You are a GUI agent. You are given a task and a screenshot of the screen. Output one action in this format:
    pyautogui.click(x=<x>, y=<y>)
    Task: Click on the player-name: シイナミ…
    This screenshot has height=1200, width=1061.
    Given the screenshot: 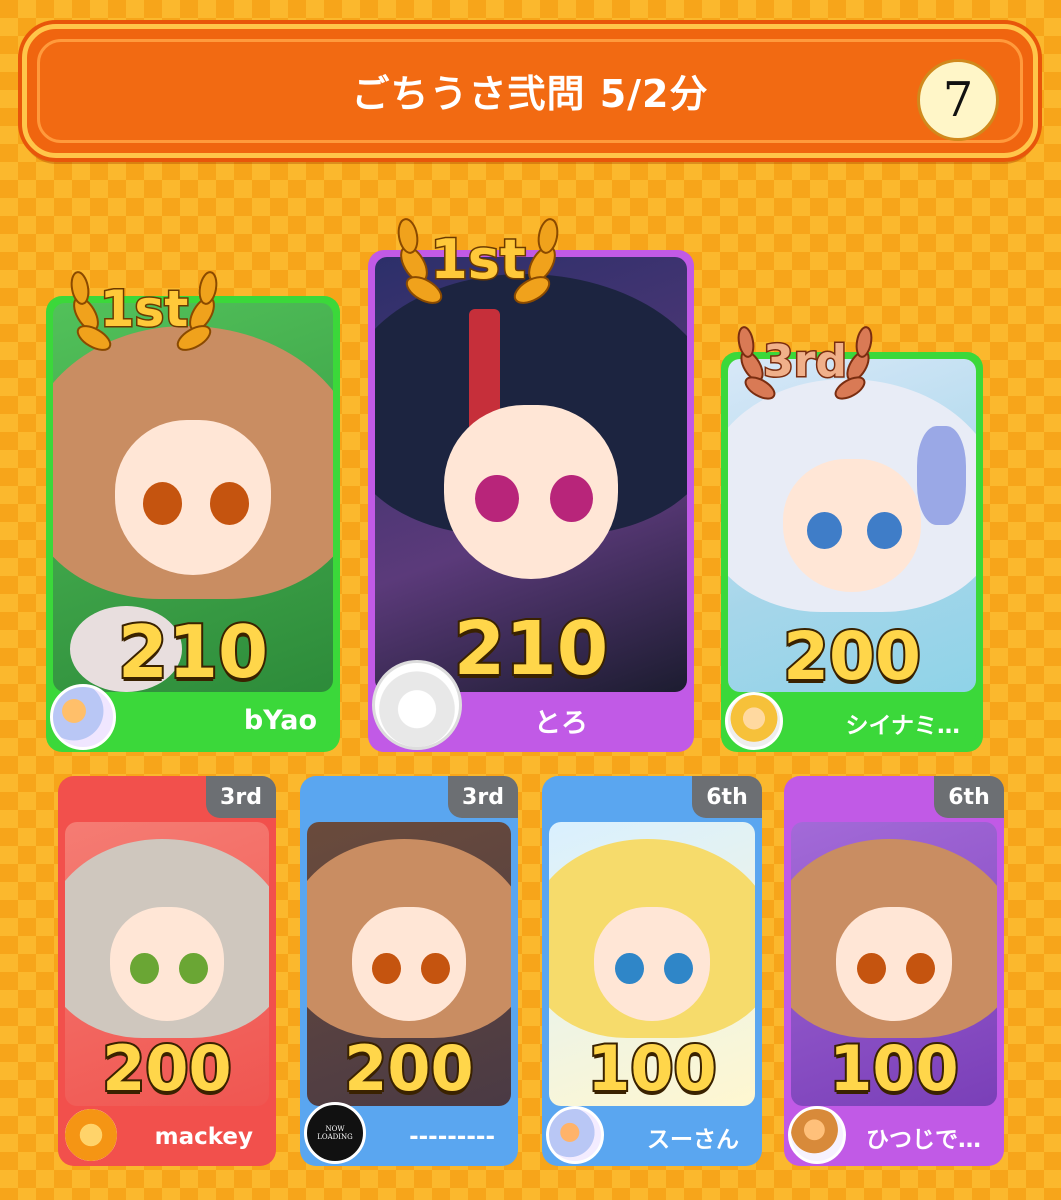 What is the action you would take?
    pyautogui.click(x=902, y=726)
    